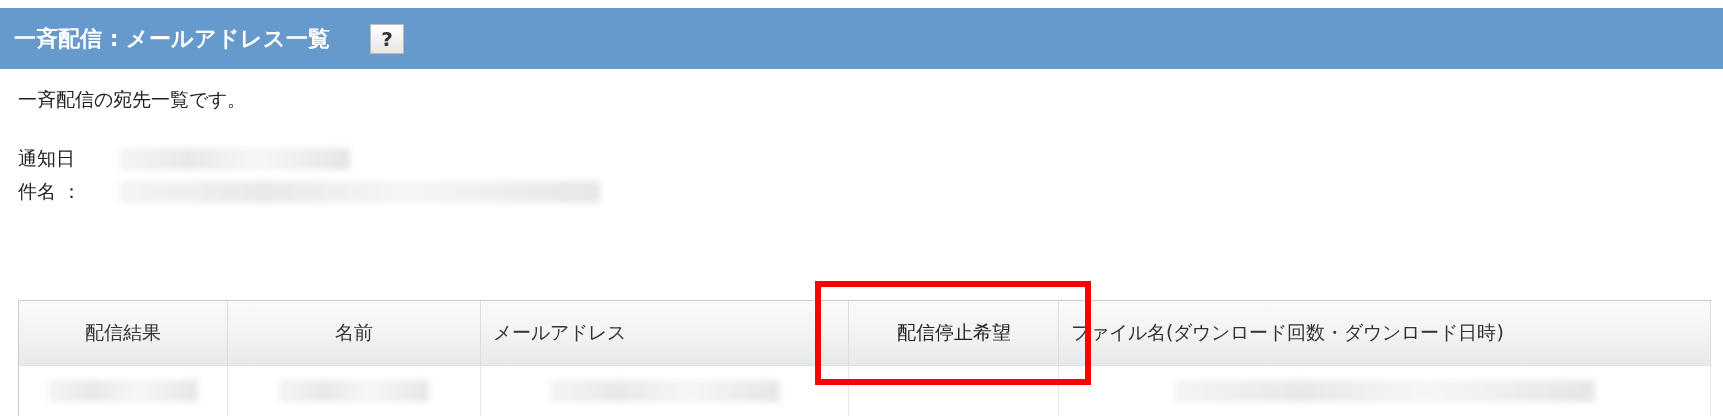  Describe the element at coordinates (50, 191) in the screenshot. I see `field-label: 件名 ：` at that location.